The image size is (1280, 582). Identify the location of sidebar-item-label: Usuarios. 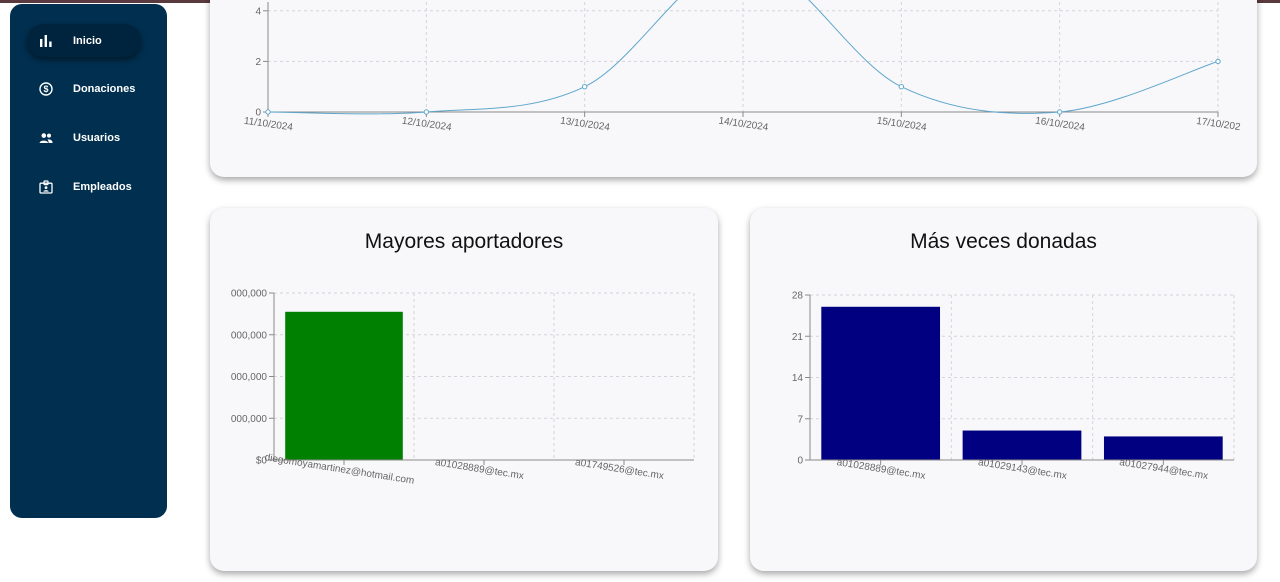
(97, 137).